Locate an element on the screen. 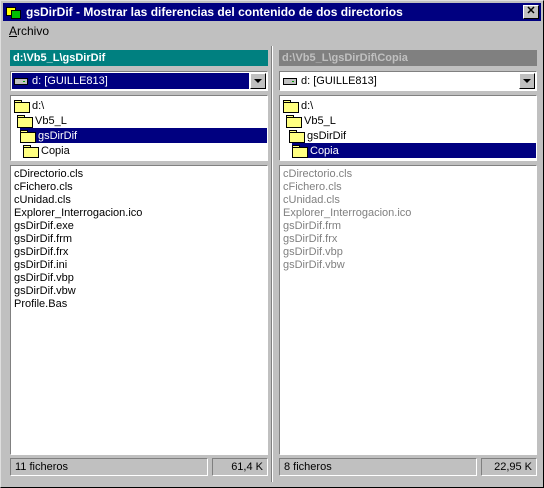 The height and width of the screenshot is (488, 544). left-drive-dropdown-button is located at coordinates (258, 81).